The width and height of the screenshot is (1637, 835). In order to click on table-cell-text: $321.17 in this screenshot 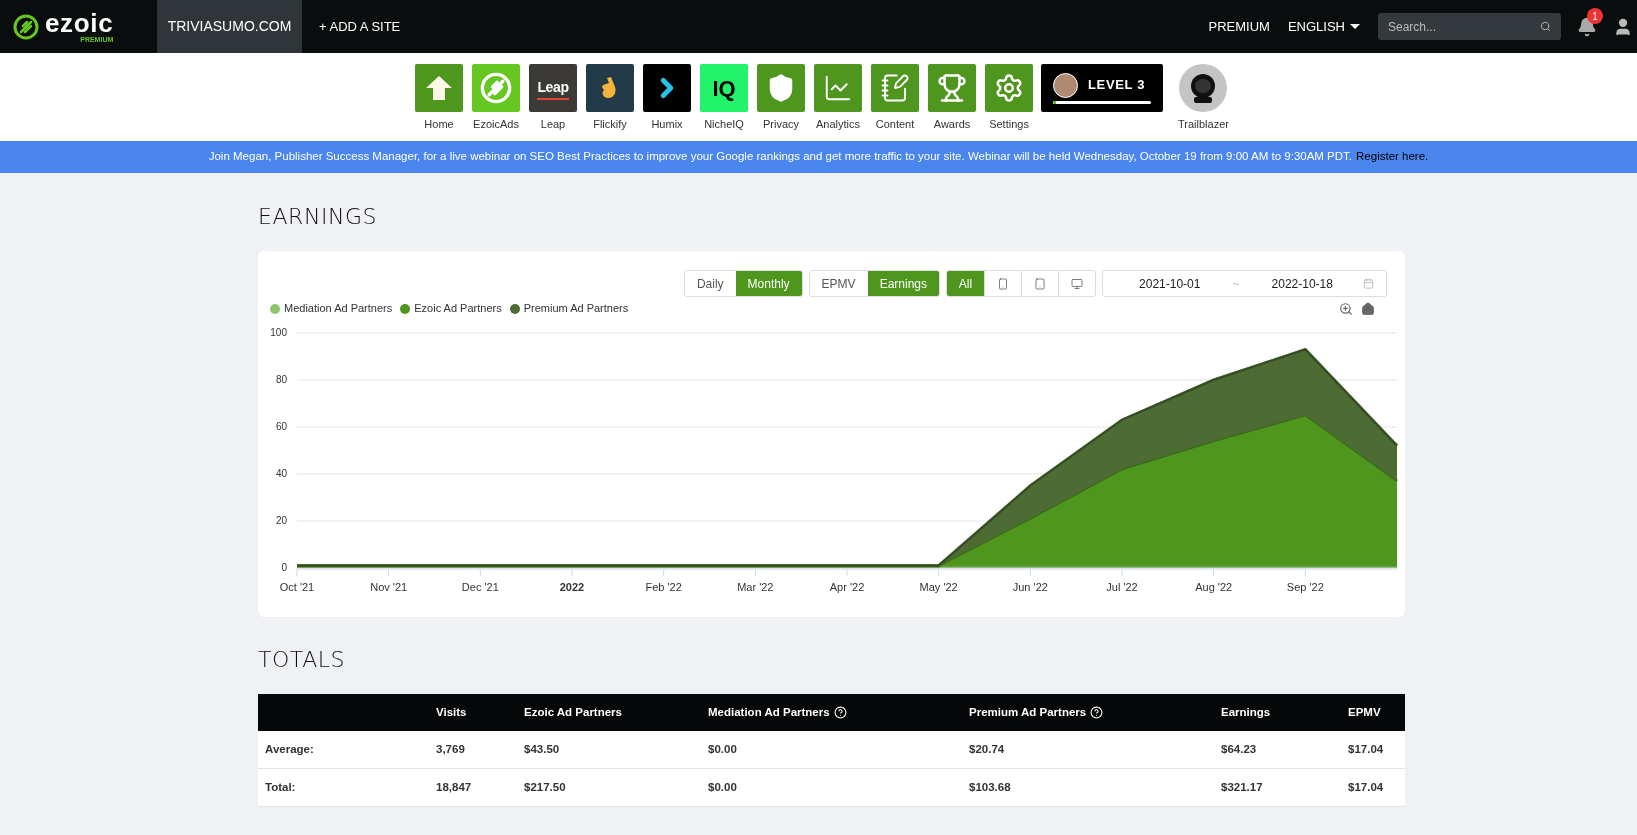, I will do `click(1242, 787)`.